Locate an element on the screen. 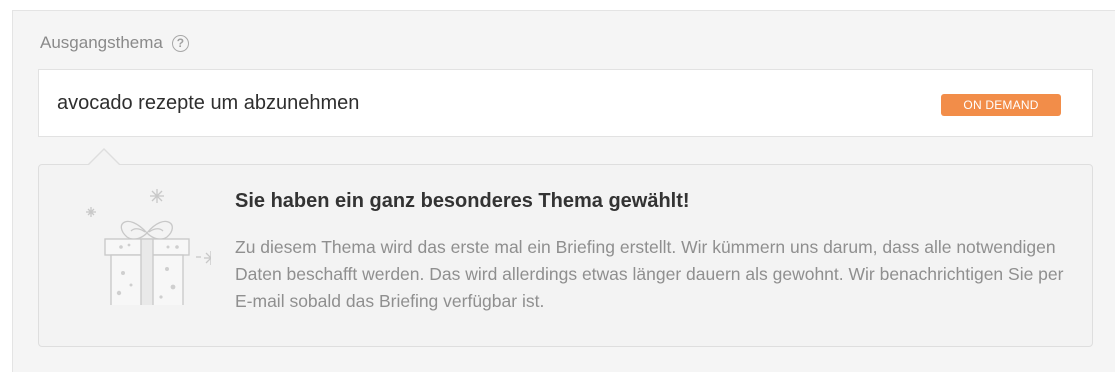  on-demand-badge: ON DEMAND is located at coordinates (1001, 105).